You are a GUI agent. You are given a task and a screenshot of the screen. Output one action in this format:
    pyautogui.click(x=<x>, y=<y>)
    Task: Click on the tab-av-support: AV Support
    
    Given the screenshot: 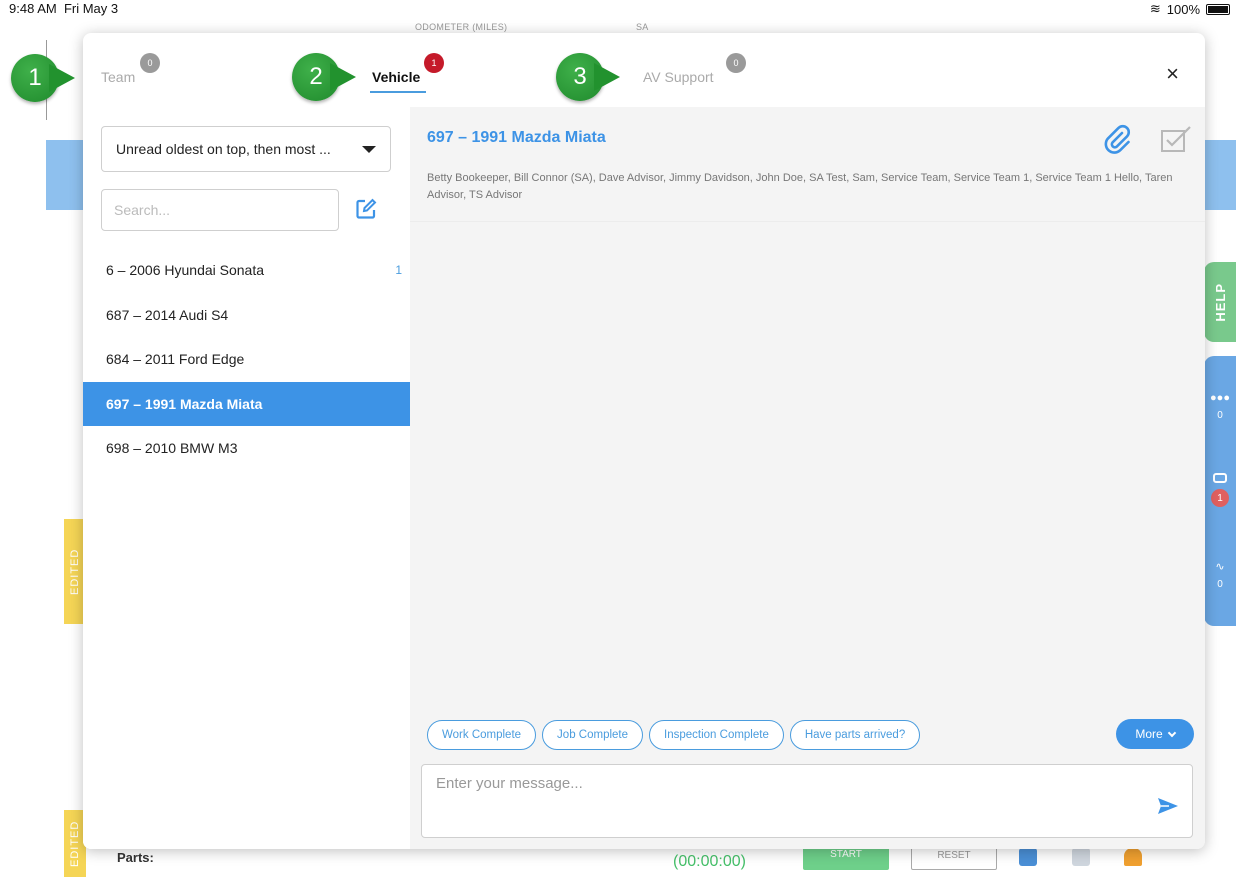 What is the action you would take?
    pyautogui.click(x=678, y=77)
    